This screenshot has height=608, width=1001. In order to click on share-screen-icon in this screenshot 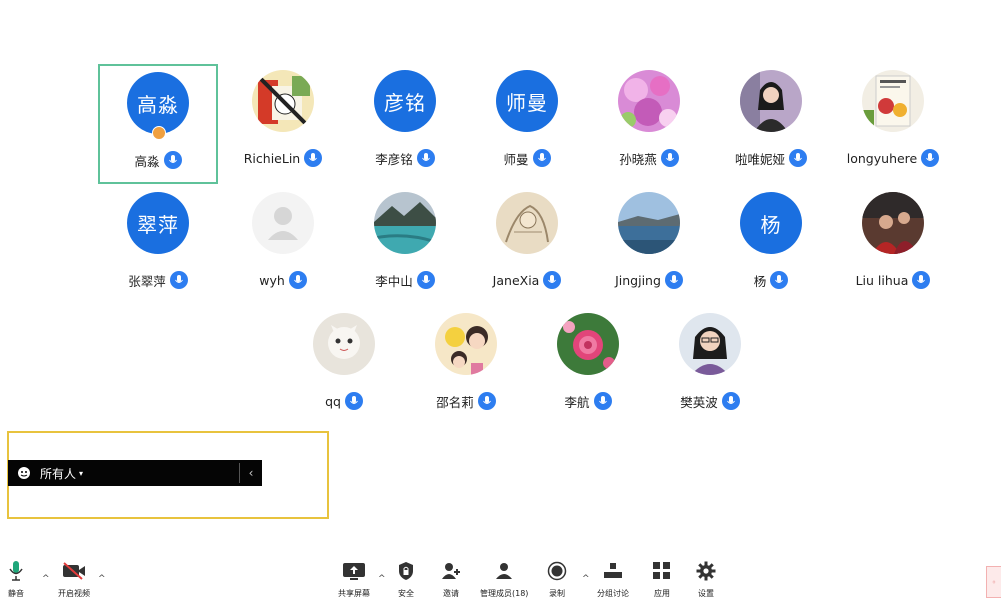, I will do `click(354, 571)`.